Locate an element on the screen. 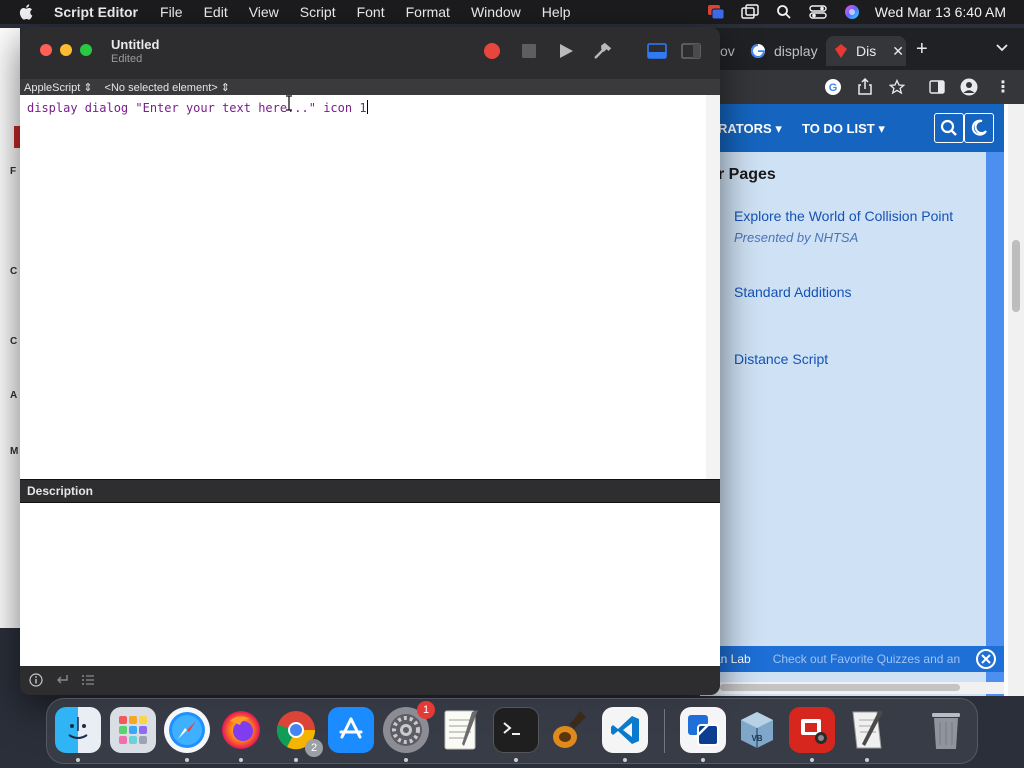 This screenshot has height=768, width=1024. dark-mode-button is located at coordinates (979, 128).